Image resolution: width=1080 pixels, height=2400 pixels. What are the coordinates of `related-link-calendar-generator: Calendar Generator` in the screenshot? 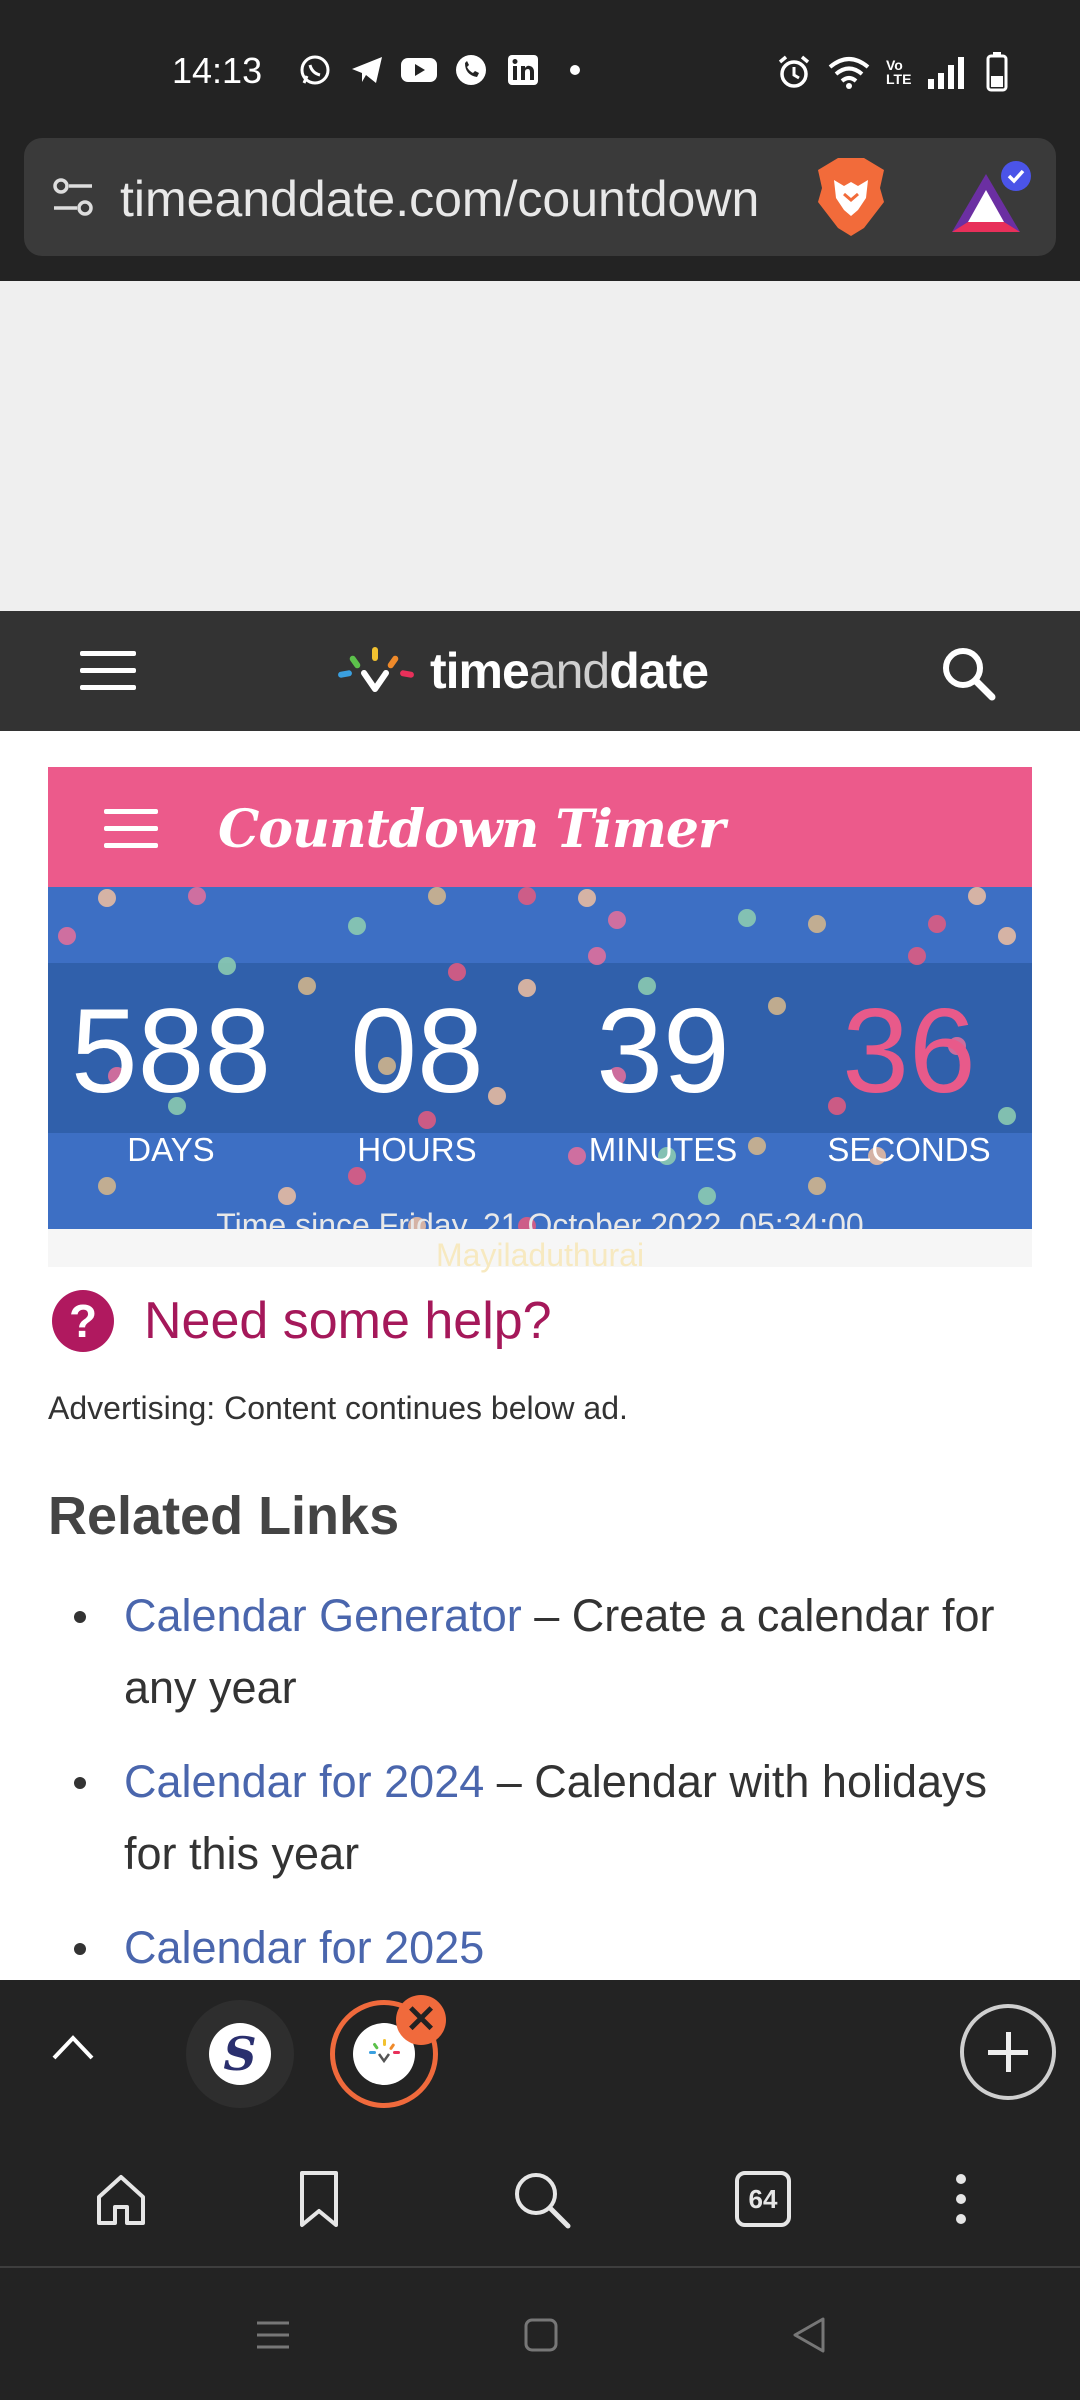 It's located at (323, 1615).